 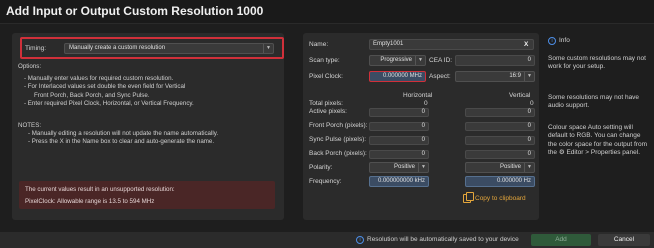 What do you see at coordinates (495, 60) in the screenshot?
I see `cea-id-input: 0` at bounding box center [495, 60].